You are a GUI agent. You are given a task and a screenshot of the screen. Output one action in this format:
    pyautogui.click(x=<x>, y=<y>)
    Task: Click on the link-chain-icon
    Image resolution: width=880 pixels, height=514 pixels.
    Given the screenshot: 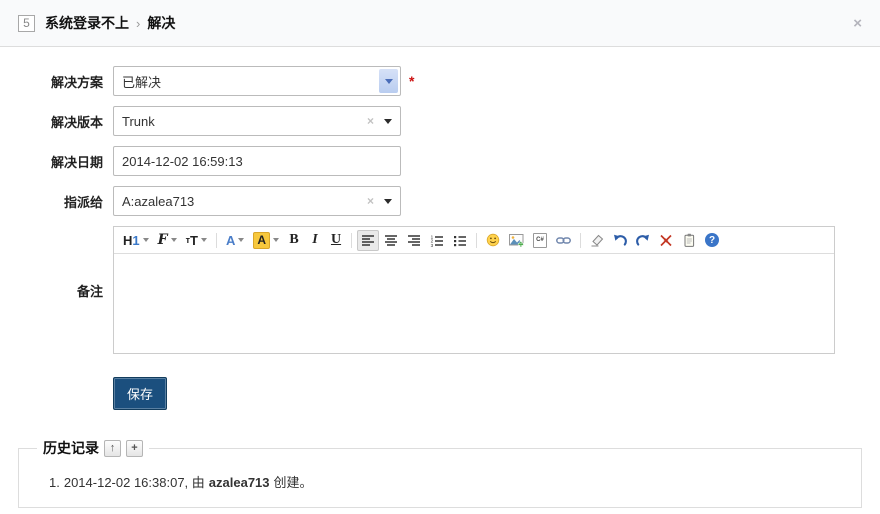 What is the action you would take?
    pyautogui.click(x=563, y=240)
    